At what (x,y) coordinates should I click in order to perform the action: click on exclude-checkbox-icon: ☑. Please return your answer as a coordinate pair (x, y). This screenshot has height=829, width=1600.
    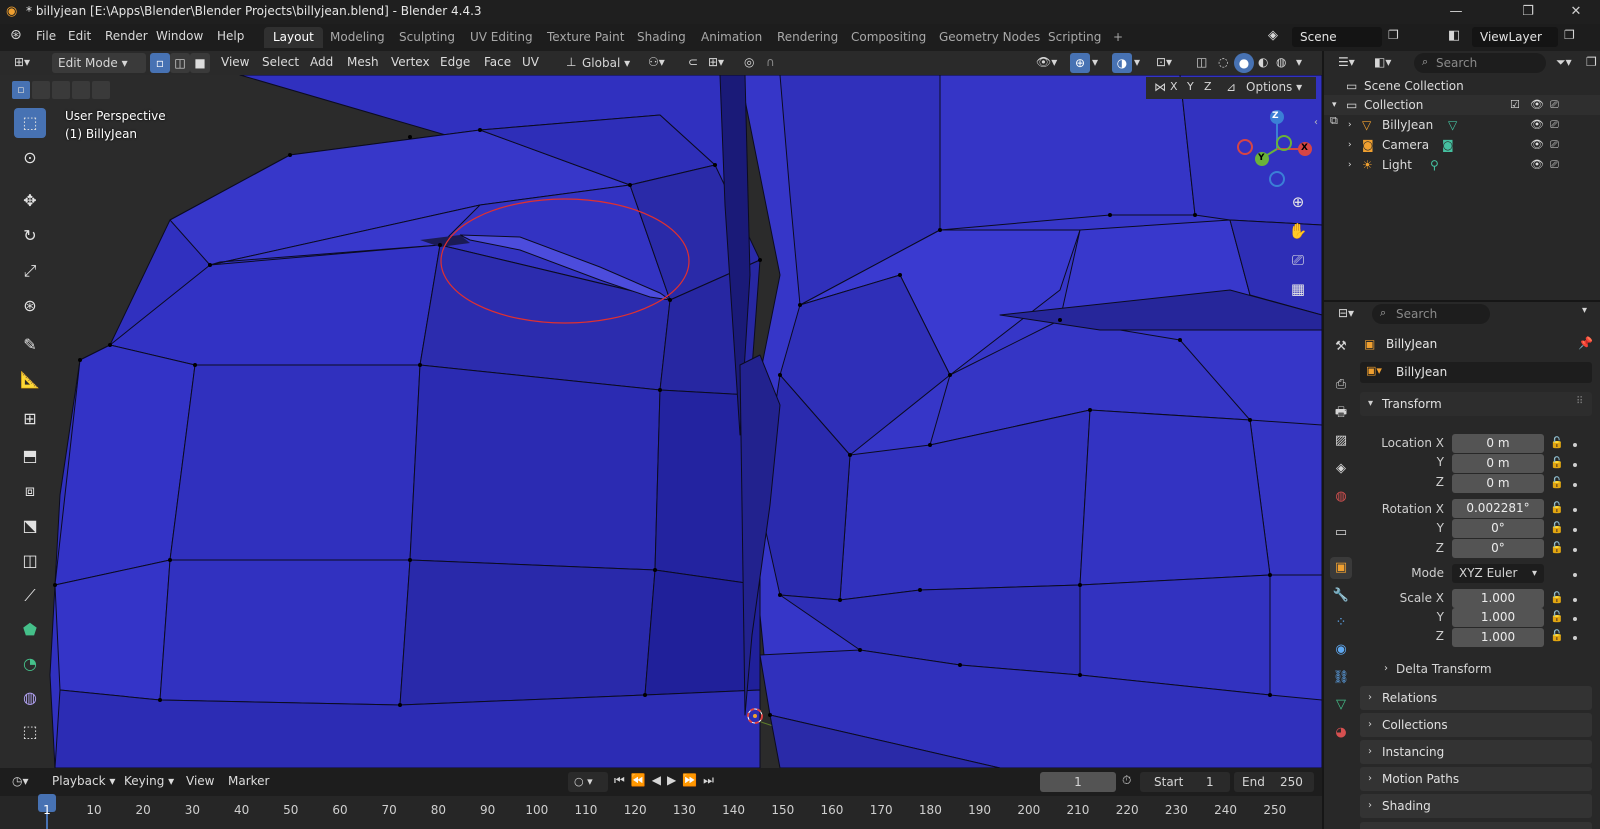
    Looking at the image, I should click on (1515, 105).